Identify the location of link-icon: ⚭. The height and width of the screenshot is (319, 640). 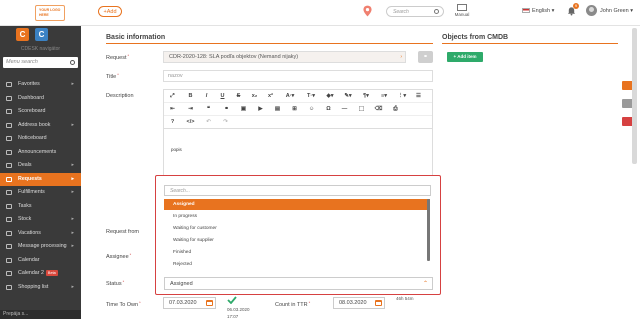
(425, 57).